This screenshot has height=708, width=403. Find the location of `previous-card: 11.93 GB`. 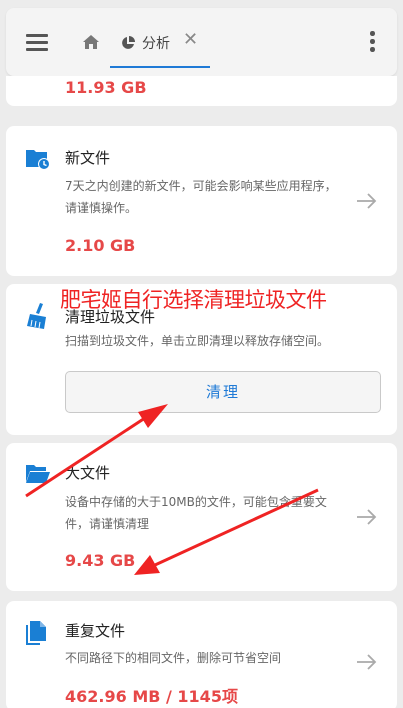

previous-card: 11.93 GB is located at coordinates (201, 91).